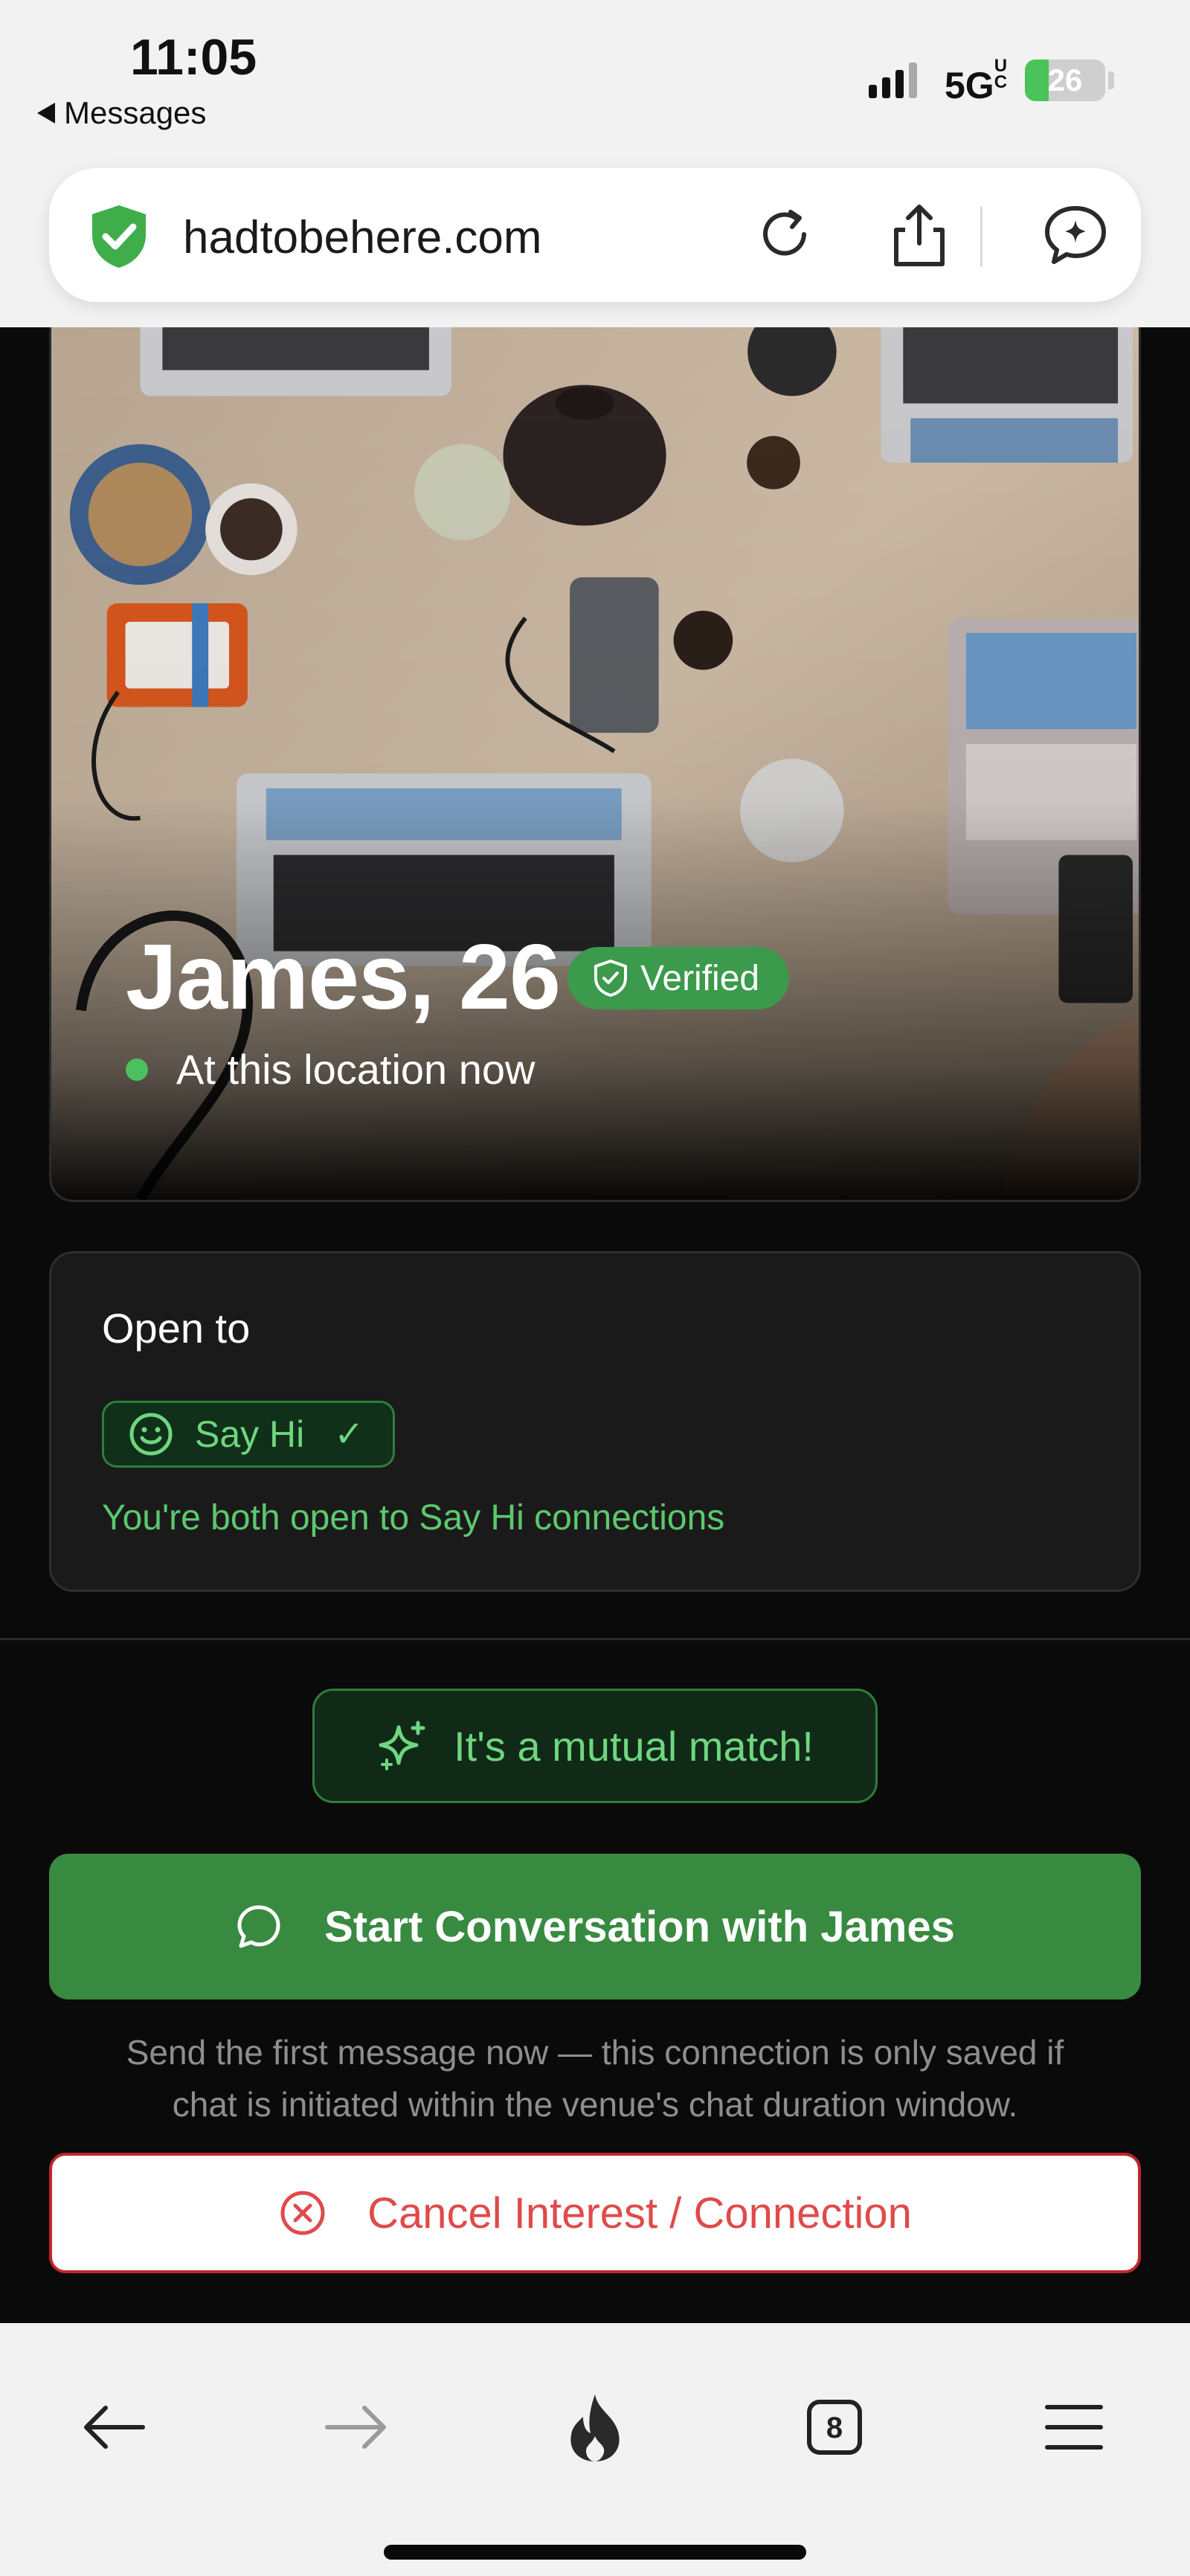 The width and height of the screenshot is (1190, 2576). I want to click on arrow-right-icon, so click(356, 2427).